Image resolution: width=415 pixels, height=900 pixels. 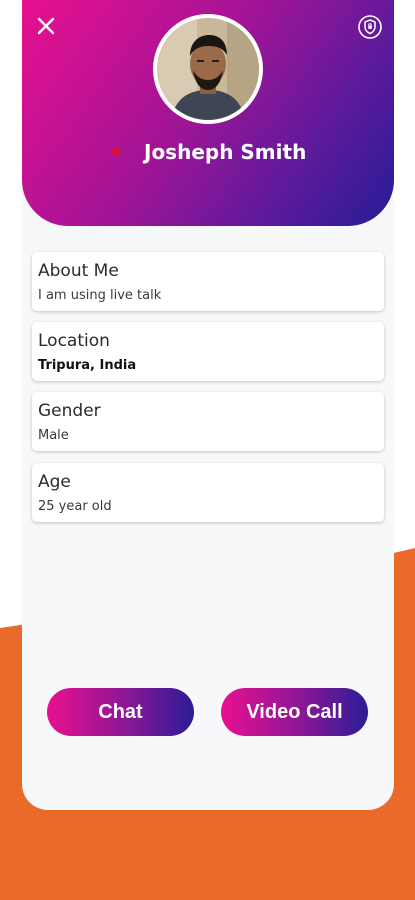 What do you see at coordinates (74, 341) in the screenshot?
I see `location-label: Location` at bounding box center [74, 341].